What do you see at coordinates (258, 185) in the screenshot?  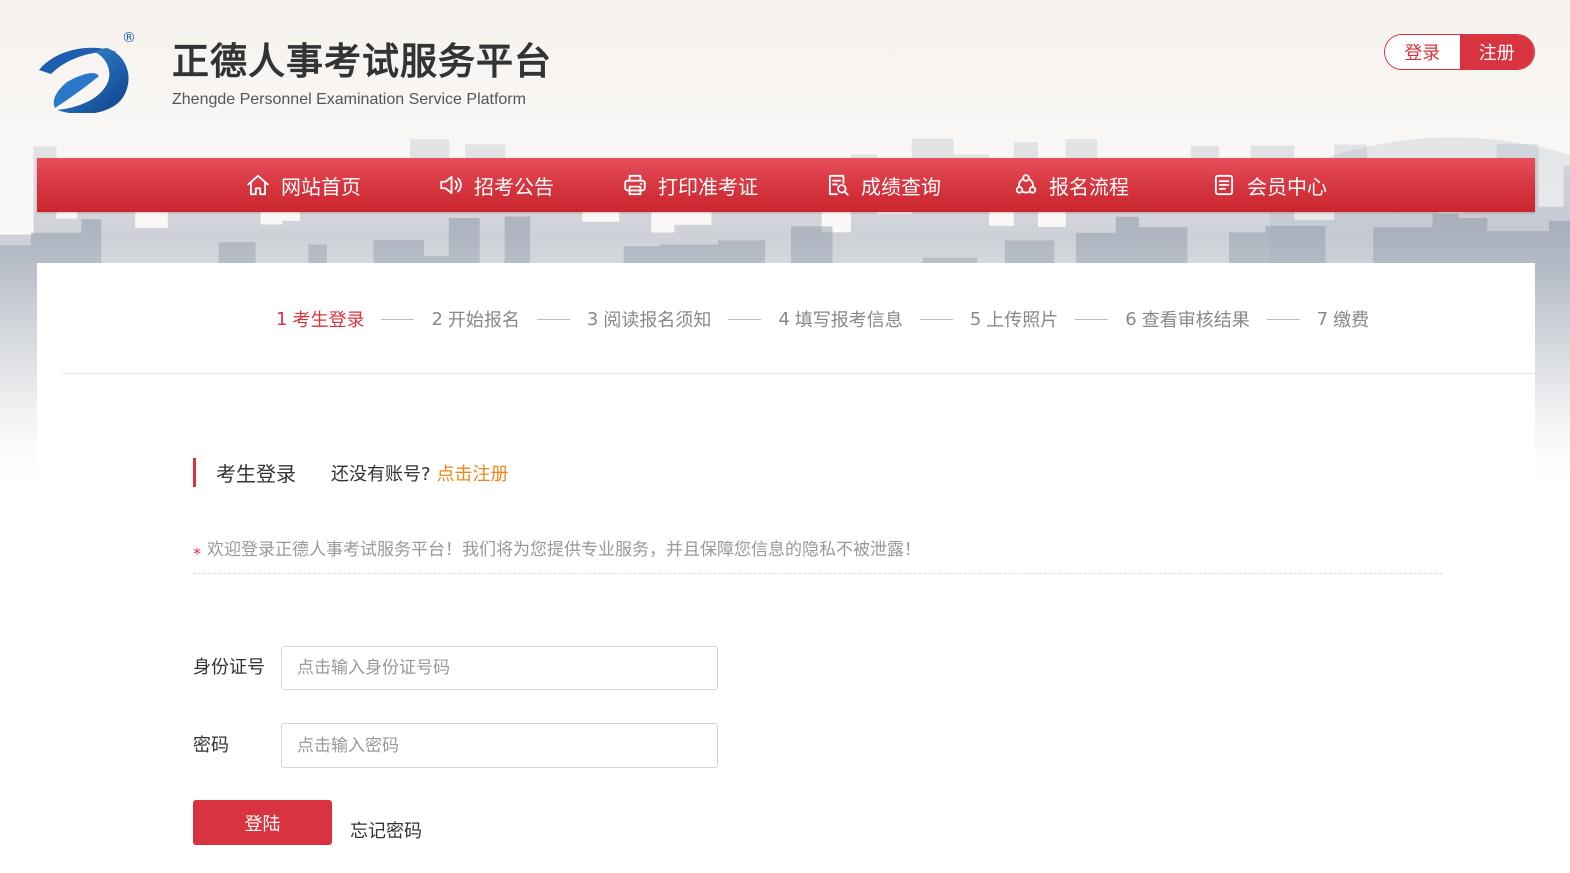 I see `home-icon` at bounding box center [258, 185].